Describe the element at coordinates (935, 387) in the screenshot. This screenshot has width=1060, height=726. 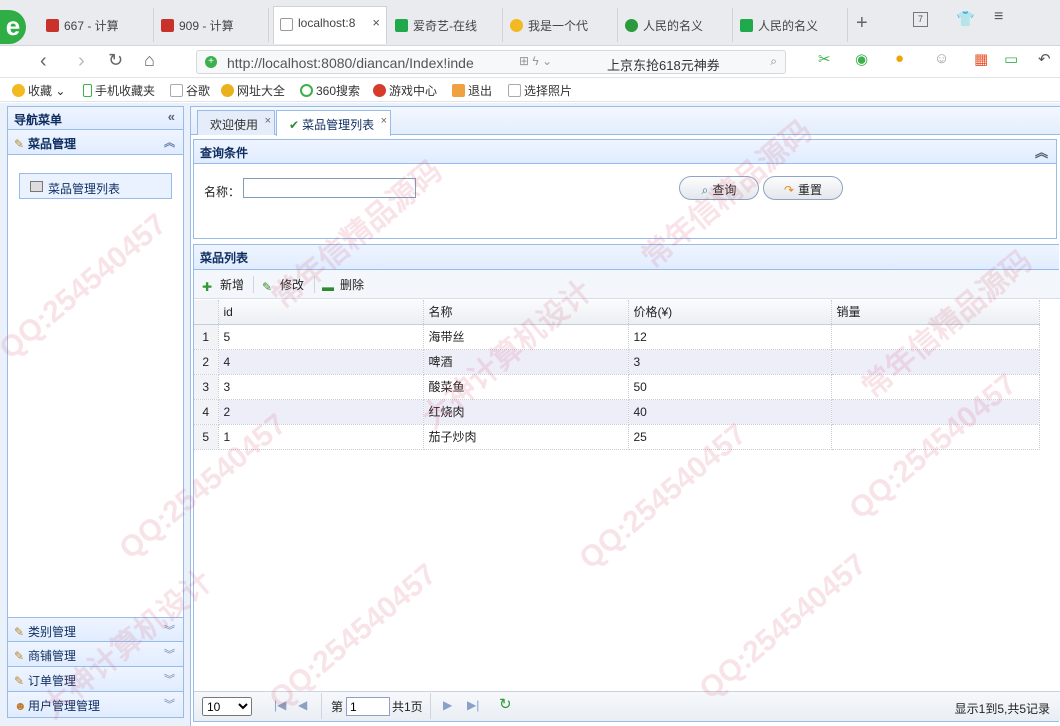
I see `cell-sales` at that location.